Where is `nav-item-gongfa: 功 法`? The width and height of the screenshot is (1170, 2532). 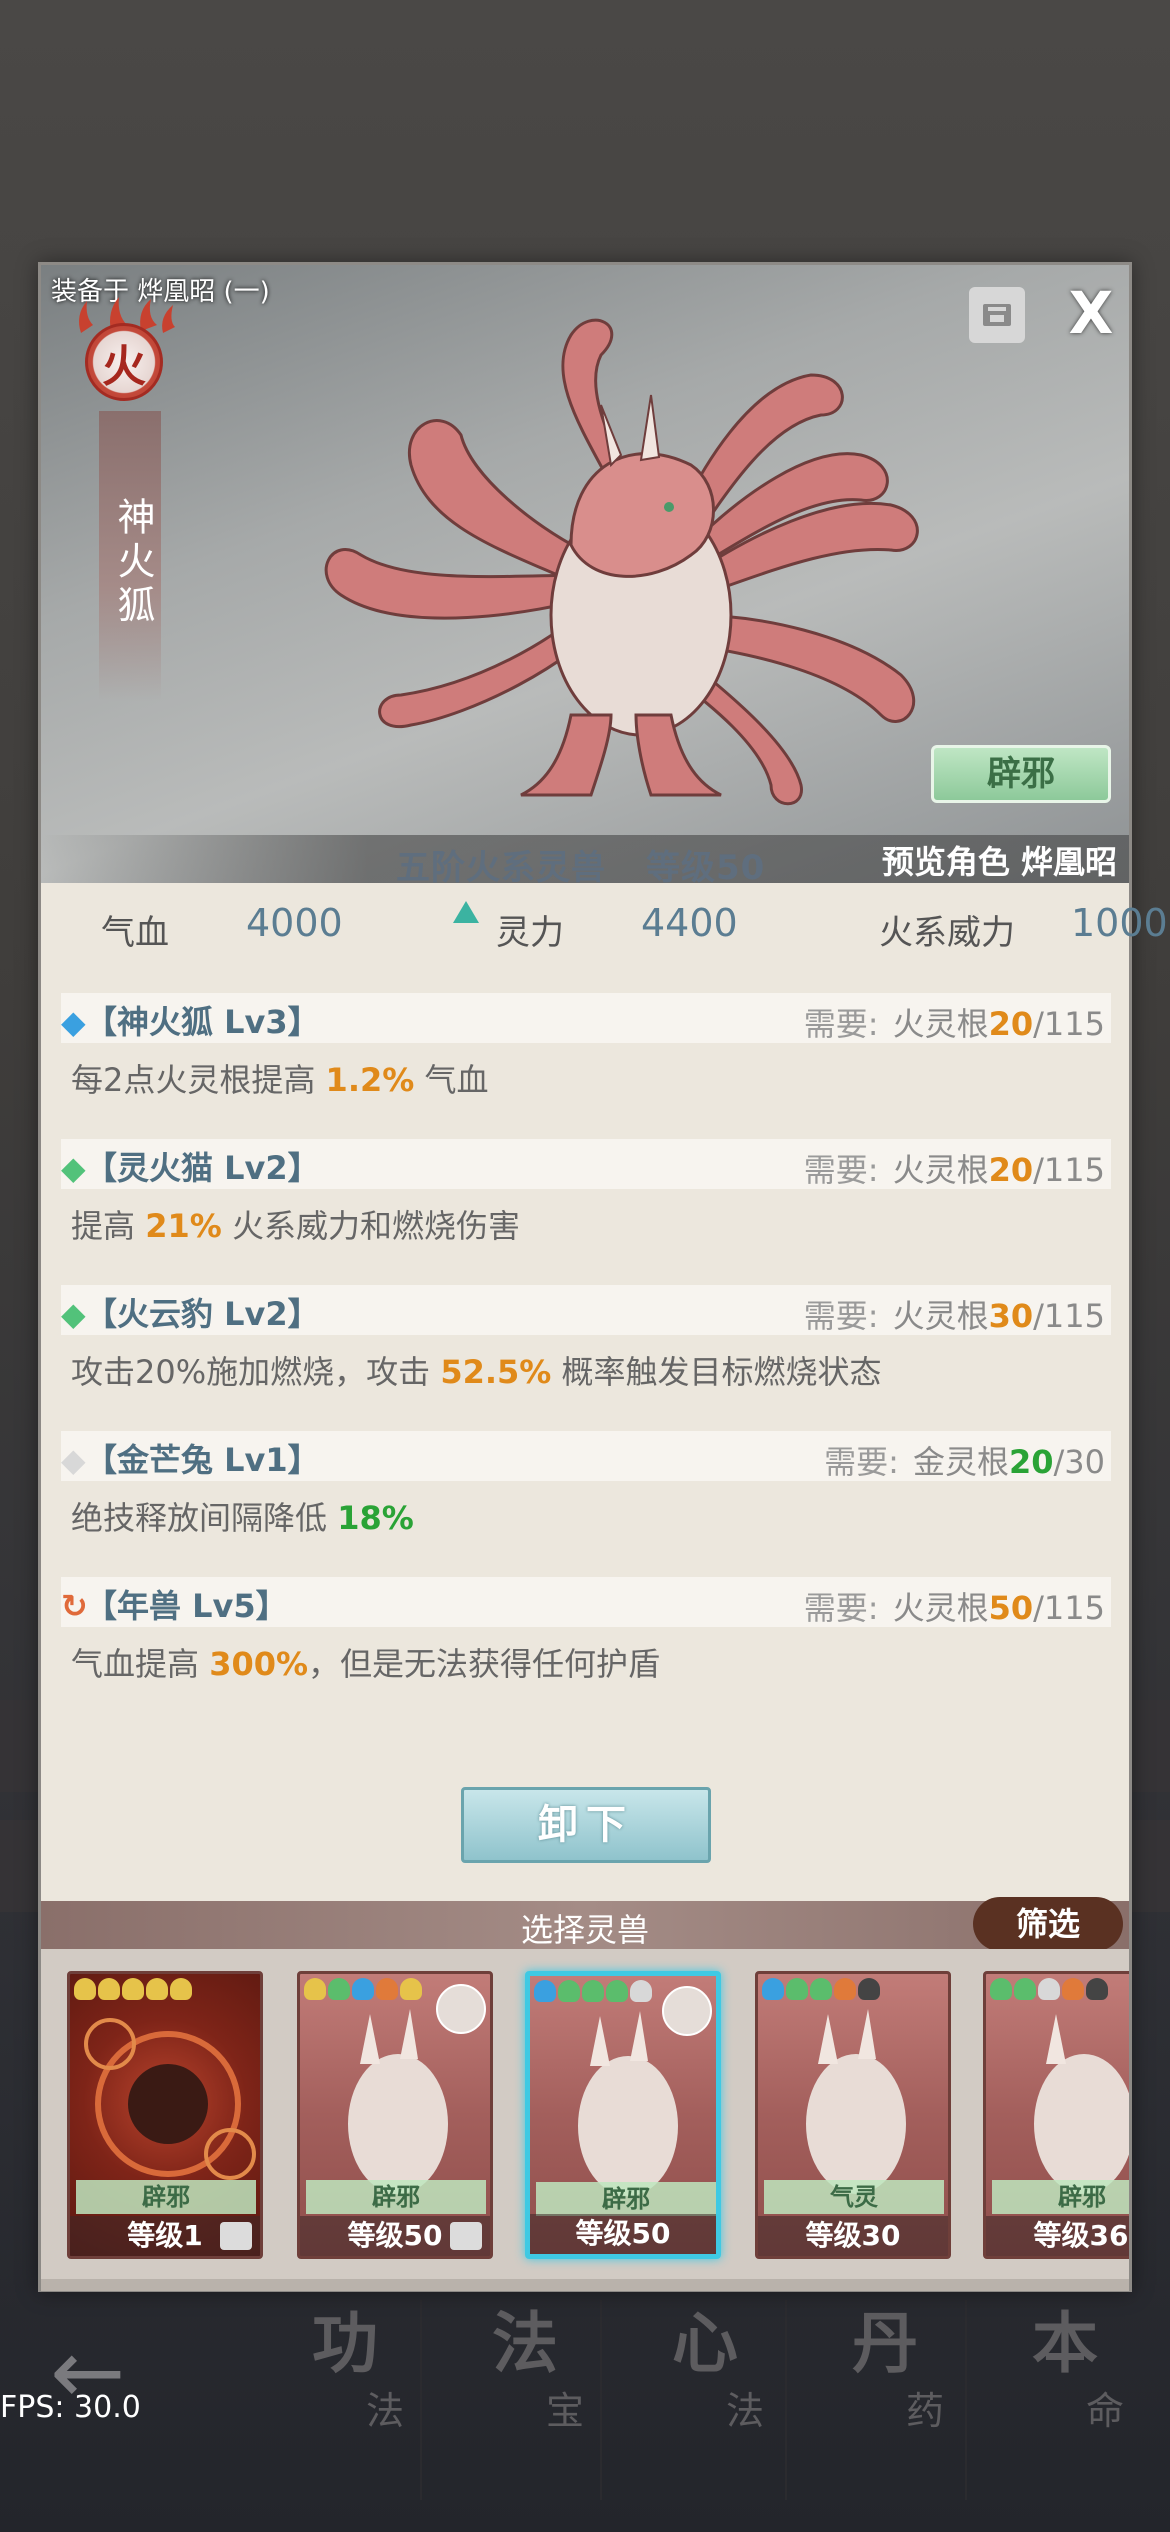 nav-item-gongfa: 功 法 is located at coordinates (345, 2362).